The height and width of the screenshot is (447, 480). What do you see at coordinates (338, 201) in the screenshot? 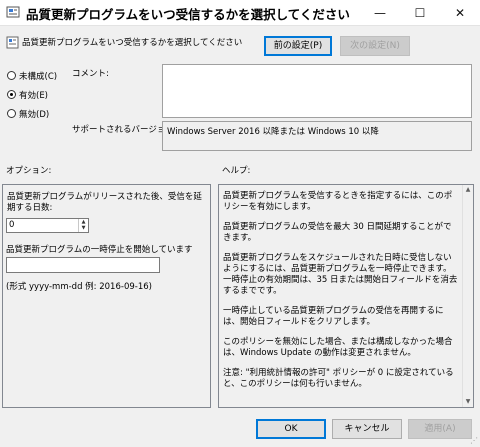
I see `help-paragraph: 品質更新プログラムを受信するときを指定するには、このポリシーを有効にします。` at bounding box center [338, 201].